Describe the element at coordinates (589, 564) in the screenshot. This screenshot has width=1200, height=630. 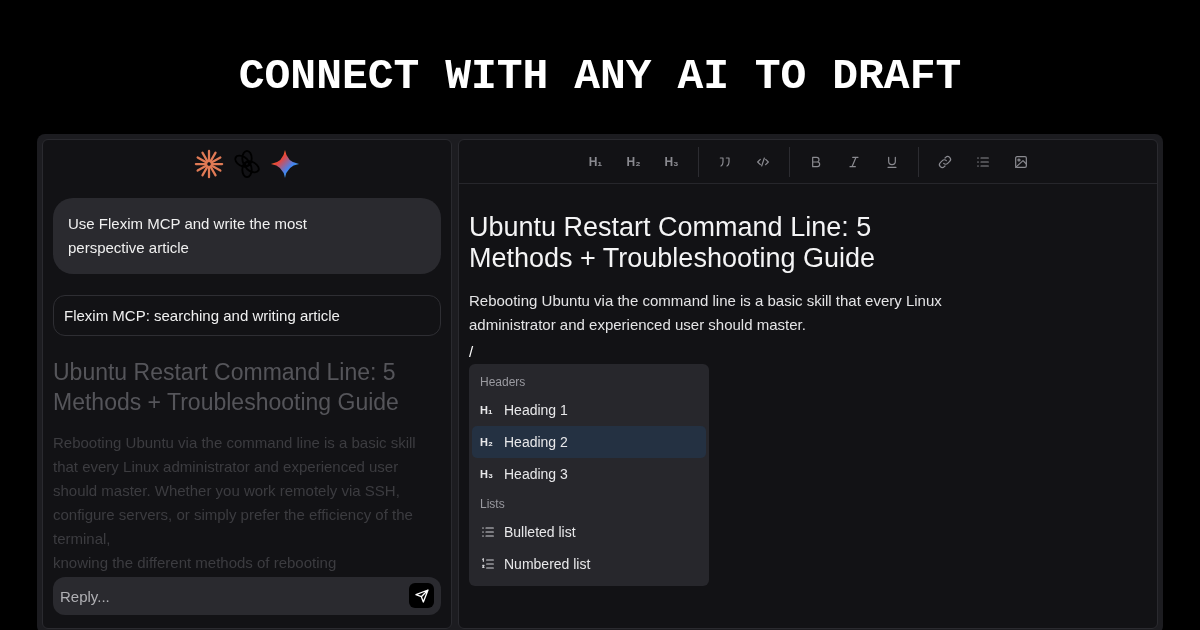
I see `menu-item: Numbered list` at that location.